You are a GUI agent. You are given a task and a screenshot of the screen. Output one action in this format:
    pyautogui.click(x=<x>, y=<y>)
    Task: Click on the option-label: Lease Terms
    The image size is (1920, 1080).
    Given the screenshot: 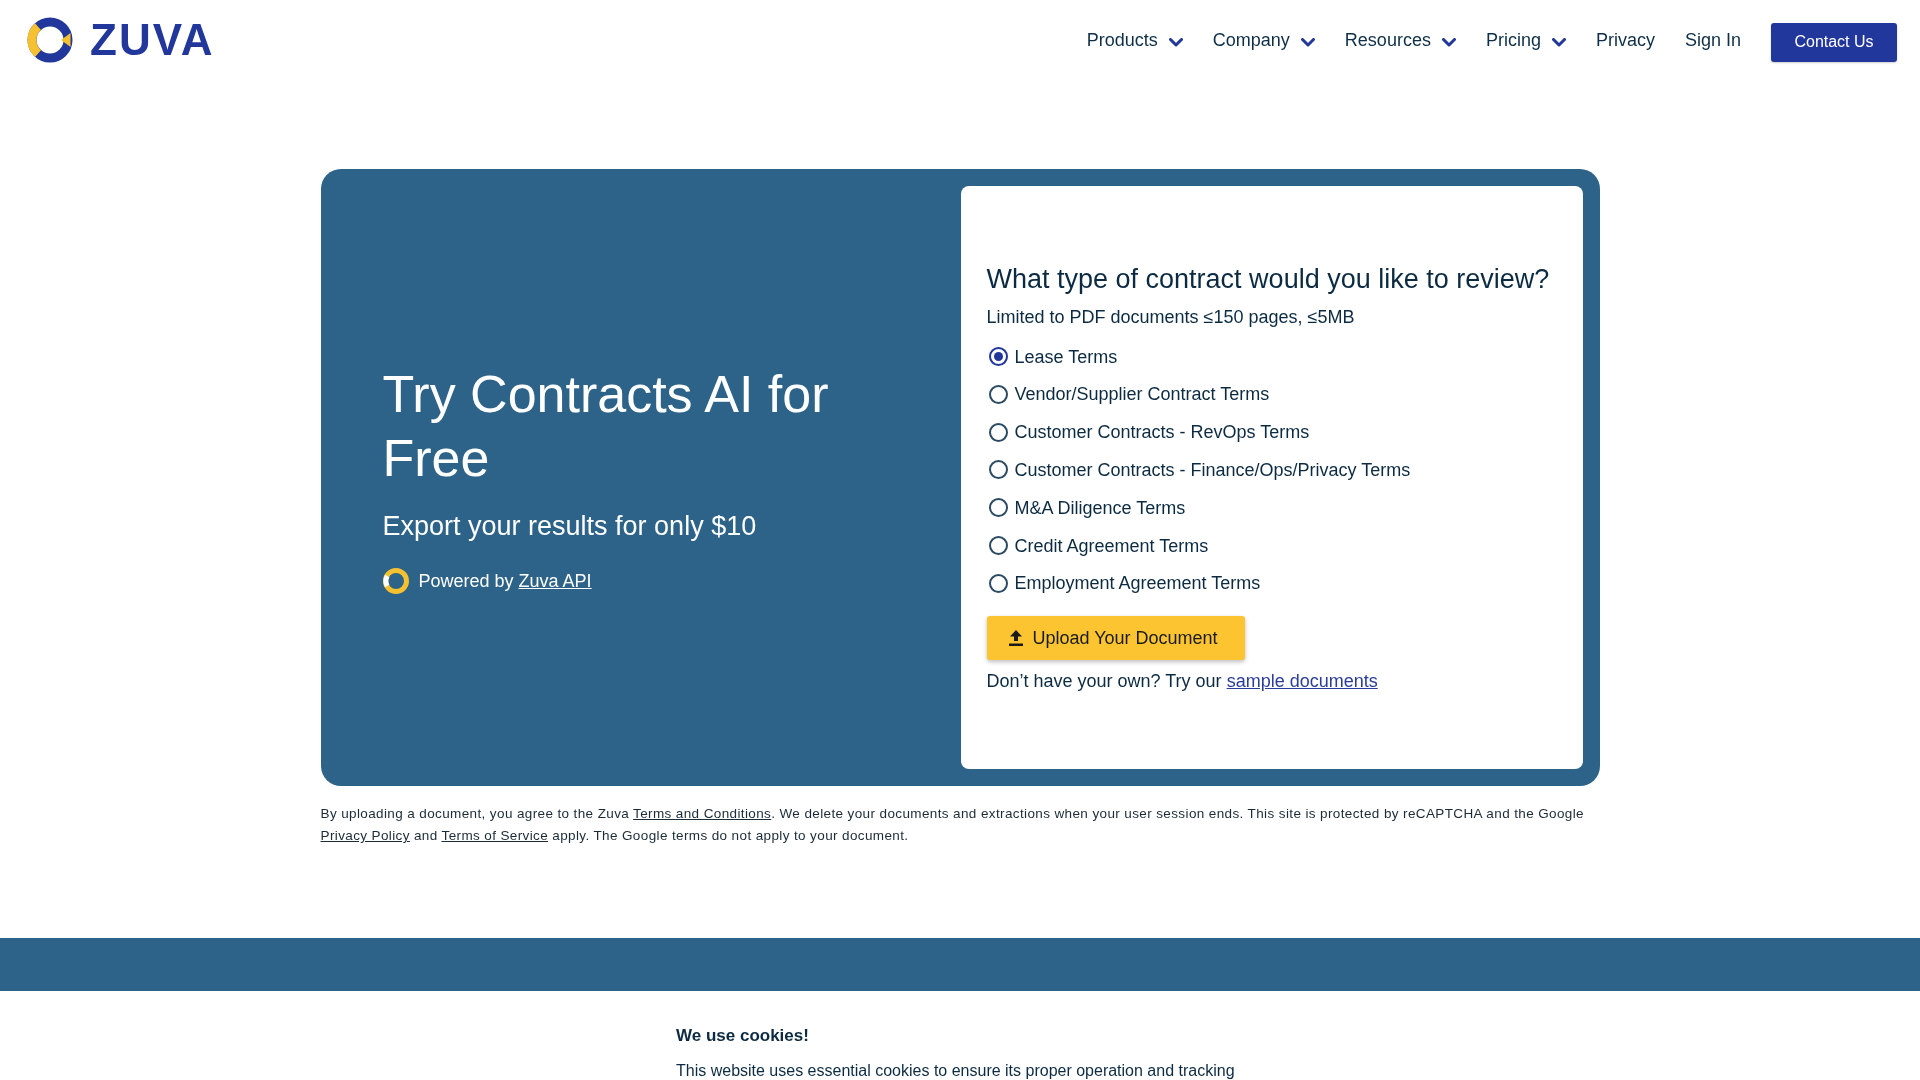 What is the action you would take?
    pyautogui.click(x=1066, y=356)
    